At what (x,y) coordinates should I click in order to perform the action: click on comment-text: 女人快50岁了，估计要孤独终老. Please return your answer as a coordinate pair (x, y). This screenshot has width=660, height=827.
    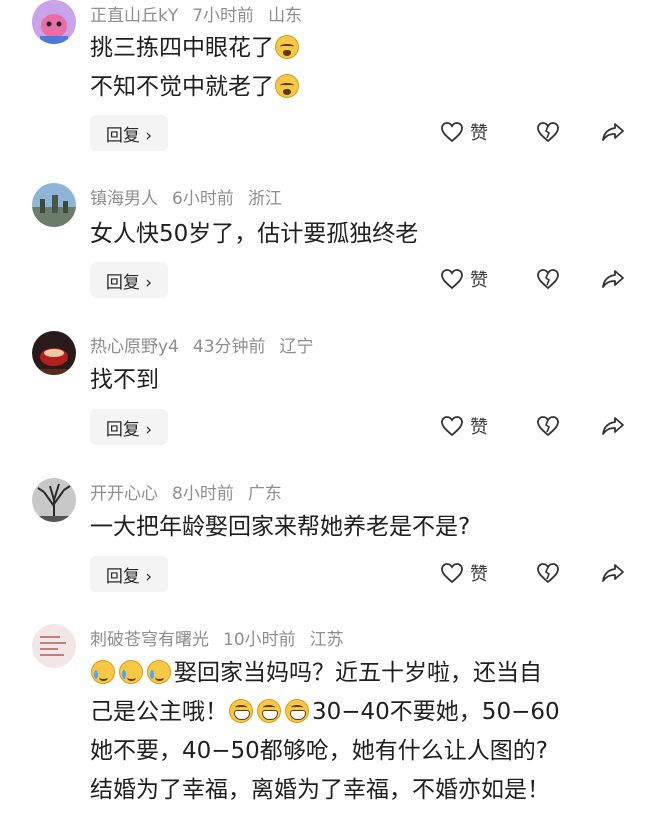
    Looking at the image, I should click on (254, 234).